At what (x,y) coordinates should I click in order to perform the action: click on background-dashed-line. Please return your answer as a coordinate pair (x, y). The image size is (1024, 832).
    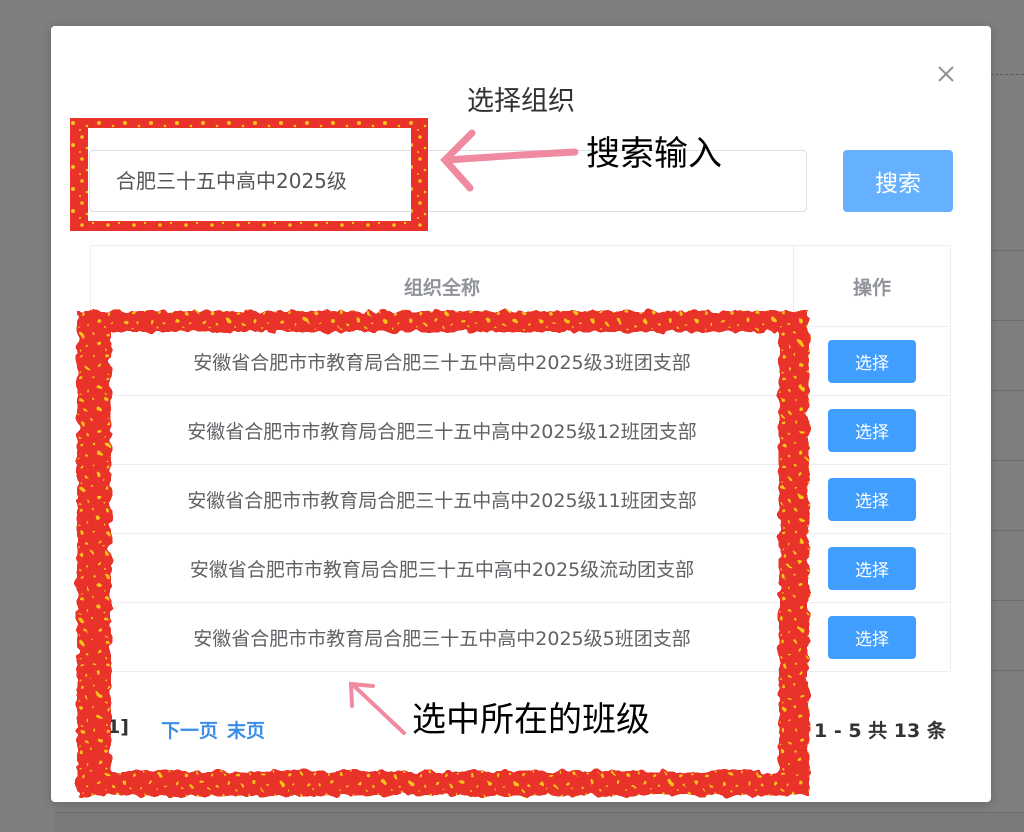
    Looking at the image, I should click on (1007, 74).